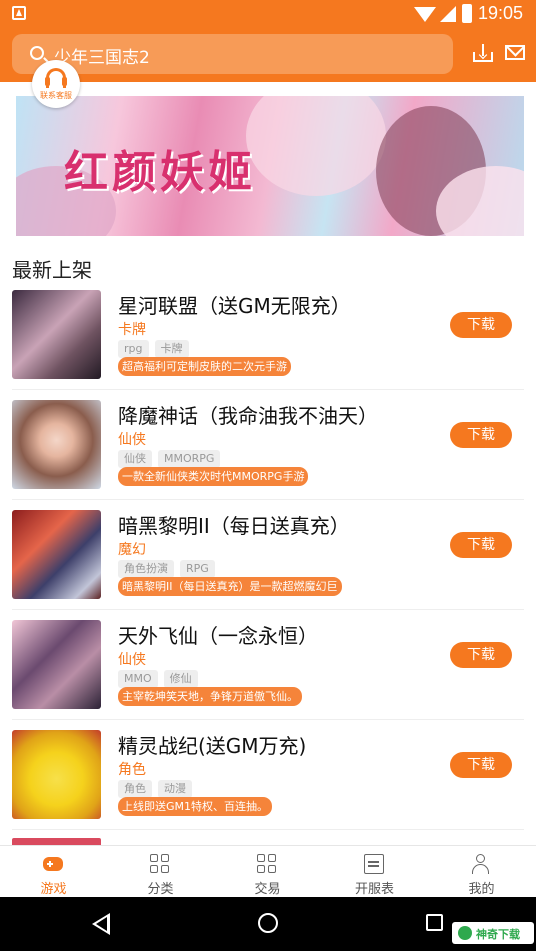  What do you see at coordinates (160, 889) in the screenshot?
I see `nav-label: 分类` at bounding box center [160, 889].